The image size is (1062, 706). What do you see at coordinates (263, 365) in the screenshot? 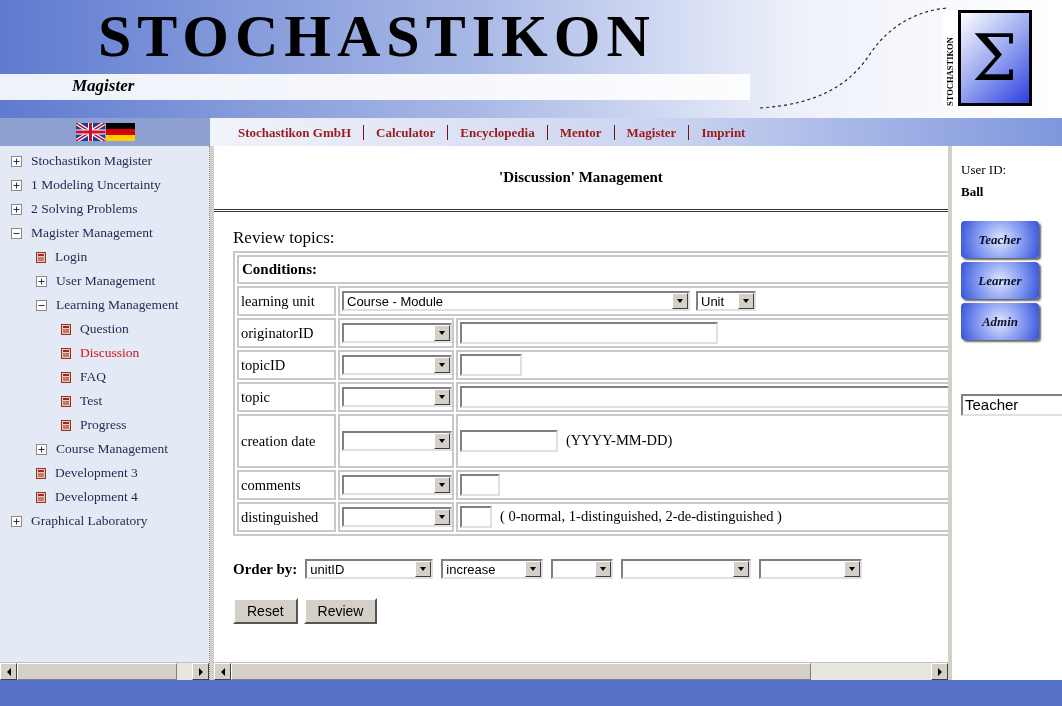
I see `field-label: topicID` at bounding box center [263, 365].